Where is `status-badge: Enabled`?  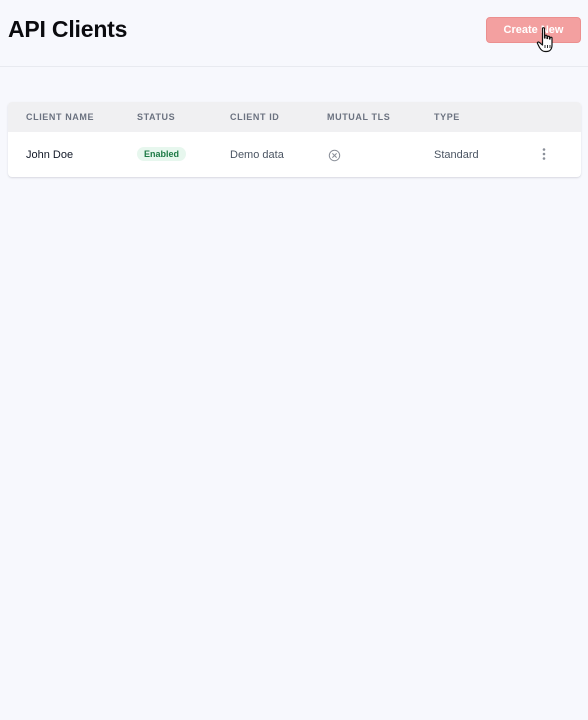
status-badge: Enabled is located at coordinates (162, 154).